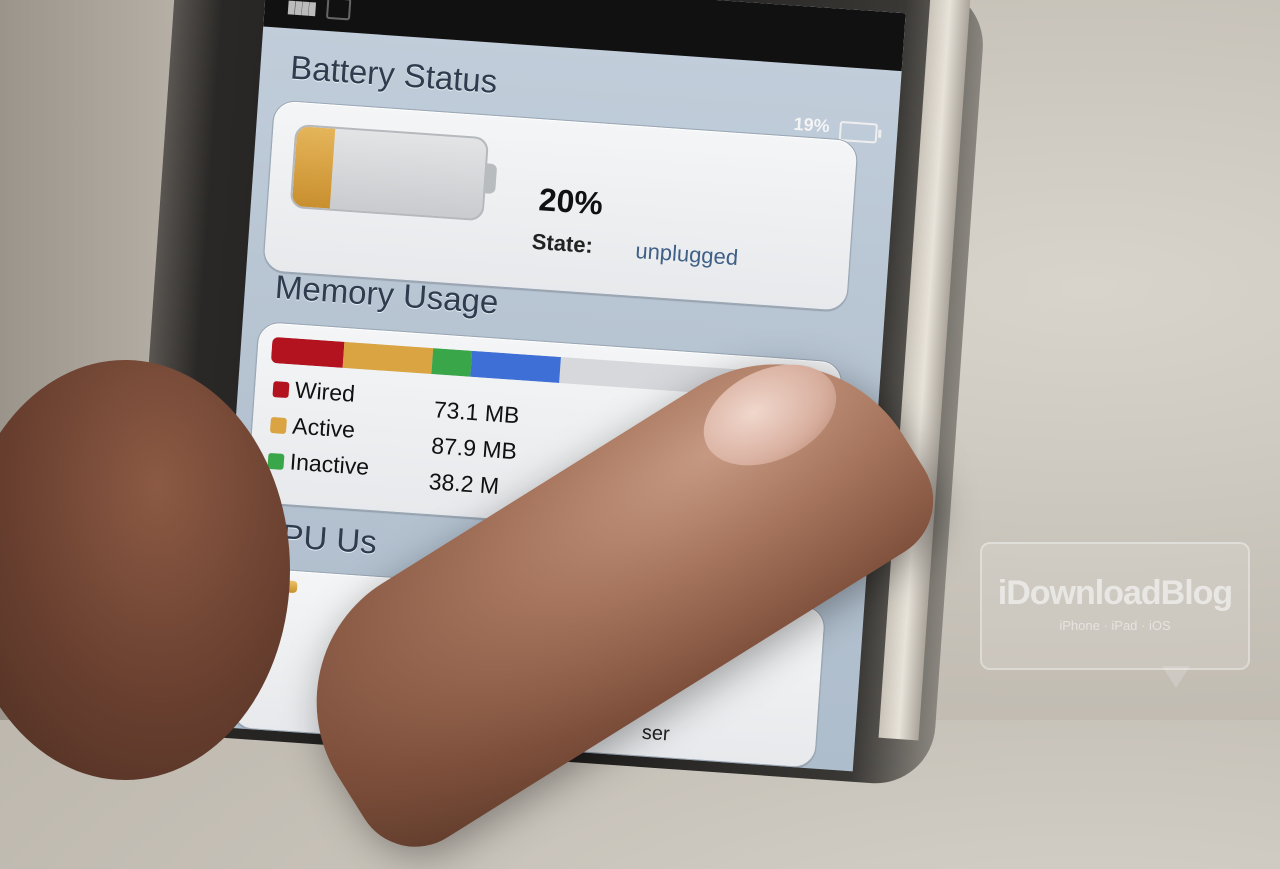 Image resolution: width=1280 pixels, height=869 pixels. Describe the element at coordinates (338, 10) in the screenshot. I see `carrier-icon` at that location.